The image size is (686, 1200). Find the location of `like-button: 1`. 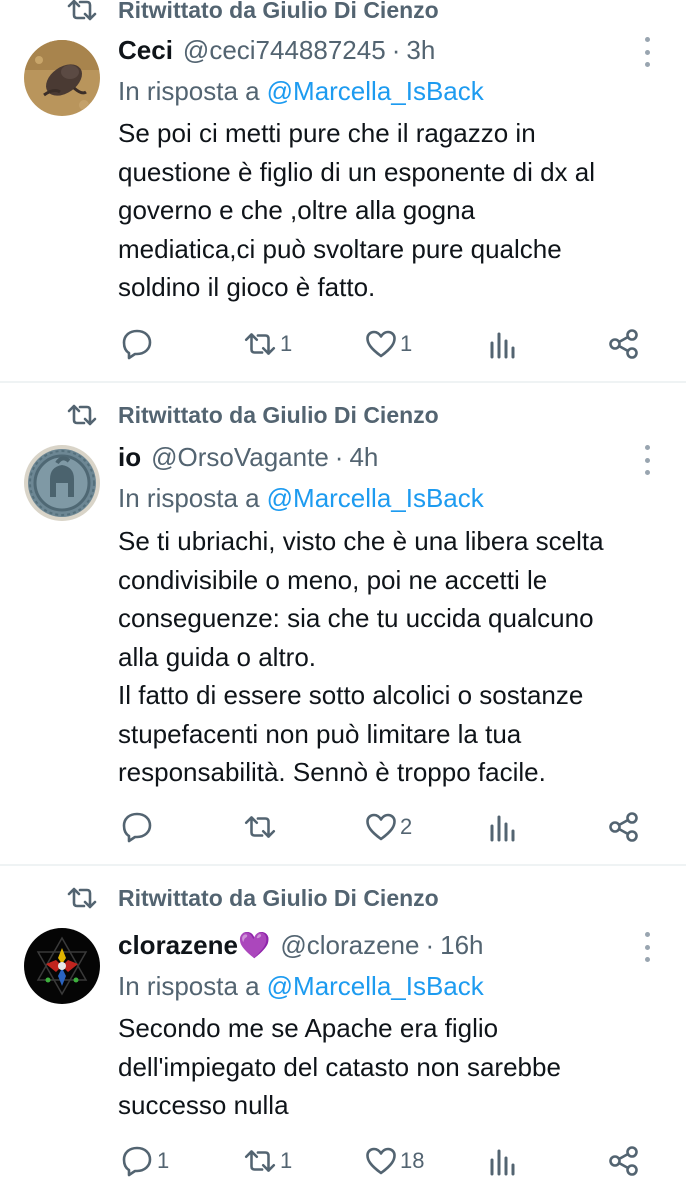

like-button: 1 is located at coordinates (388, 344).